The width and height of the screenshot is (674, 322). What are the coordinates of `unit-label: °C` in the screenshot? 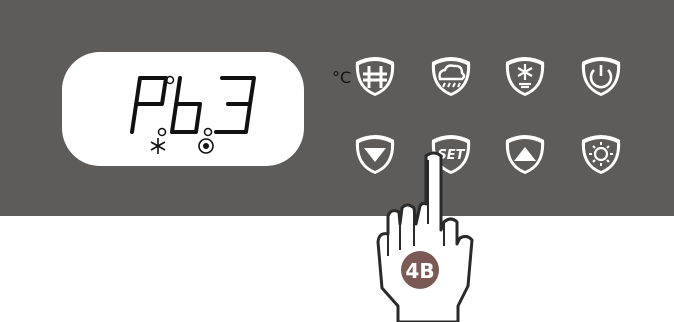 It's located at (342, 77).